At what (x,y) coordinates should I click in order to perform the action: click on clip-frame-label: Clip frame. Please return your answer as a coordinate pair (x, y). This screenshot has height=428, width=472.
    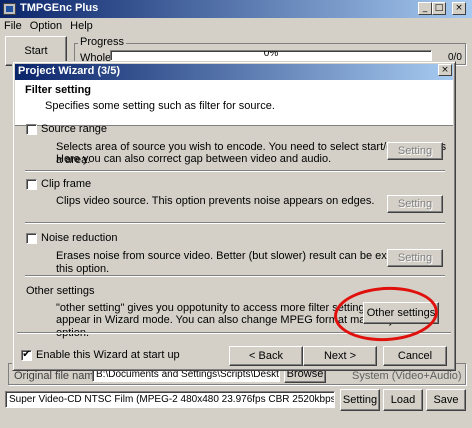
    Looking at the image, I should click on (66, 184).